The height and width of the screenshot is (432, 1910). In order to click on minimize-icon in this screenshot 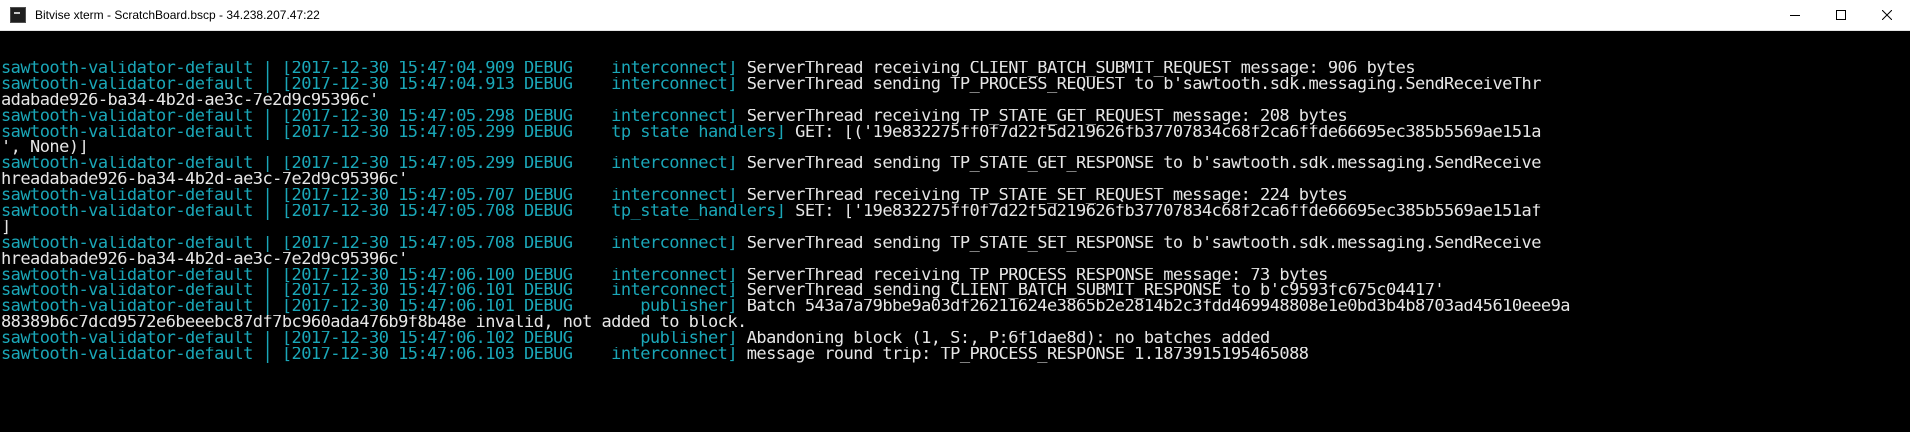, I will do `click(1795, 15)`.